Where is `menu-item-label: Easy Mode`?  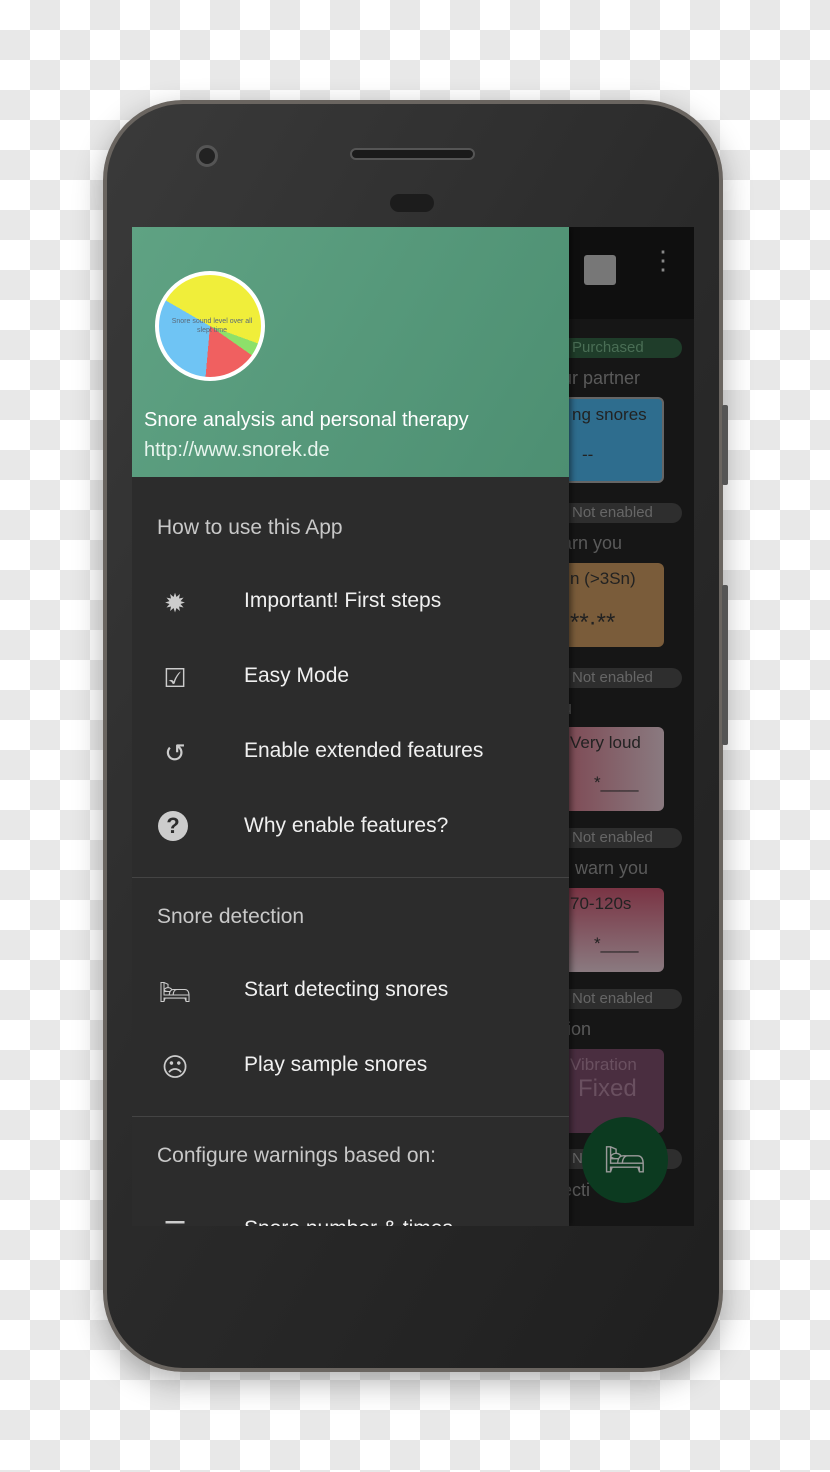
menu-item-label: Easy Mode is located at coordinates (297, 675).